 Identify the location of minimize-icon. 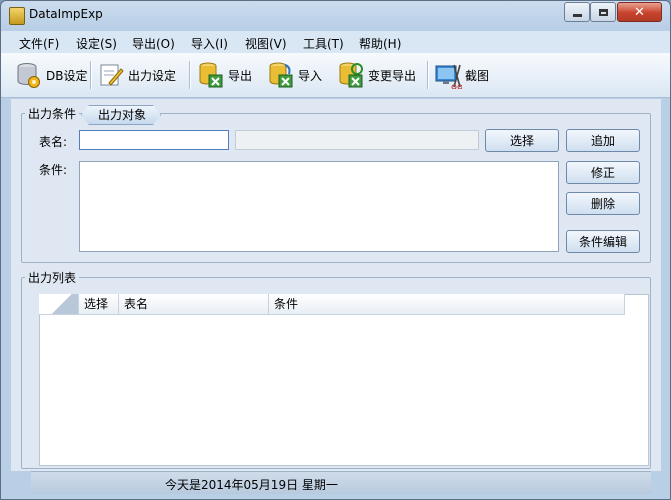
(577, 15).